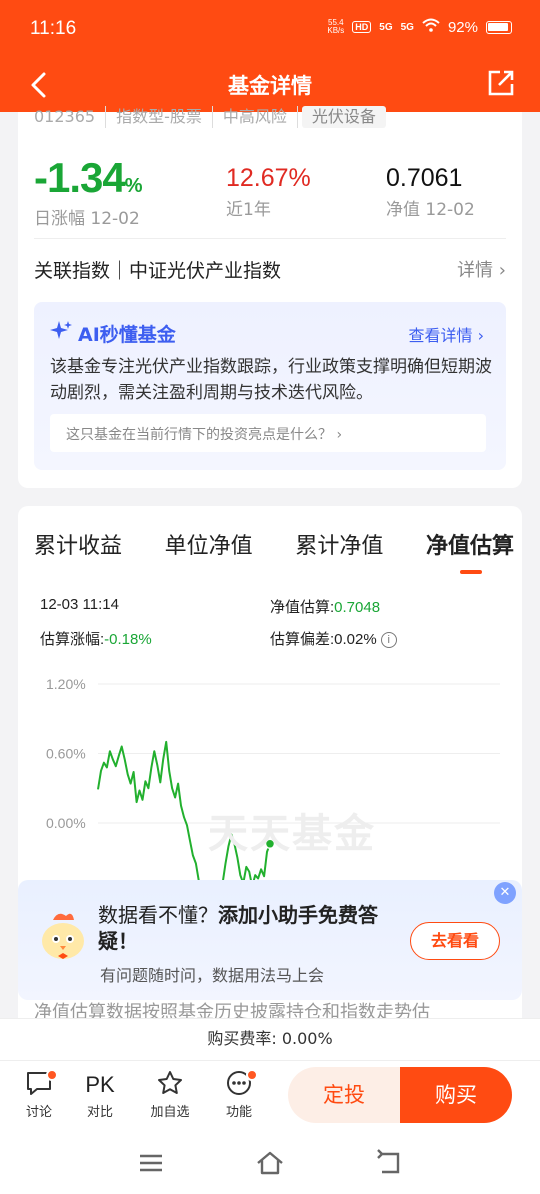 The width and height of the screenshot is (540, 1194). What do you see at coordinates (339, 551) in the screenshot?
I see `tab-cumulative-nav: 累计净值` at bounding box center [339, 551].